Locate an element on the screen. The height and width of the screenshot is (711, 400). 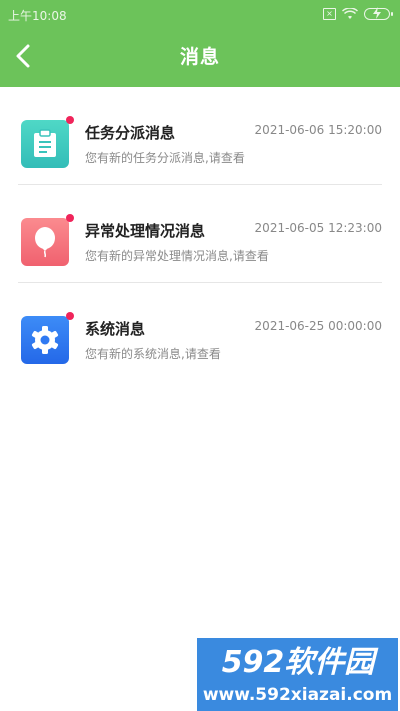
message-time: 2021-06-05 12:23:00 is located at coordinates (318, 228).